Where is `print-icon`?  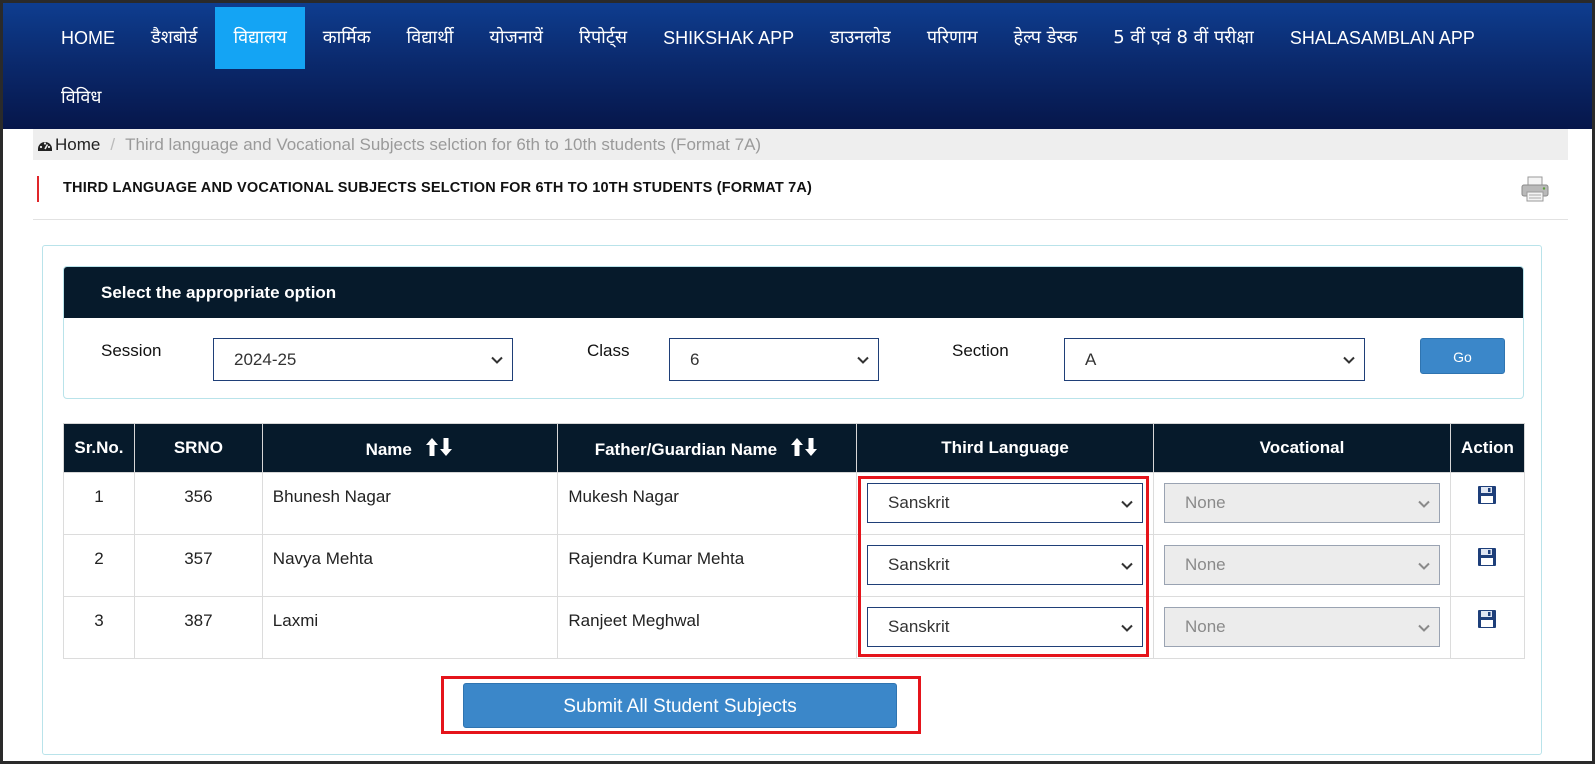
print-icon is located at coordinates (1535, 189).